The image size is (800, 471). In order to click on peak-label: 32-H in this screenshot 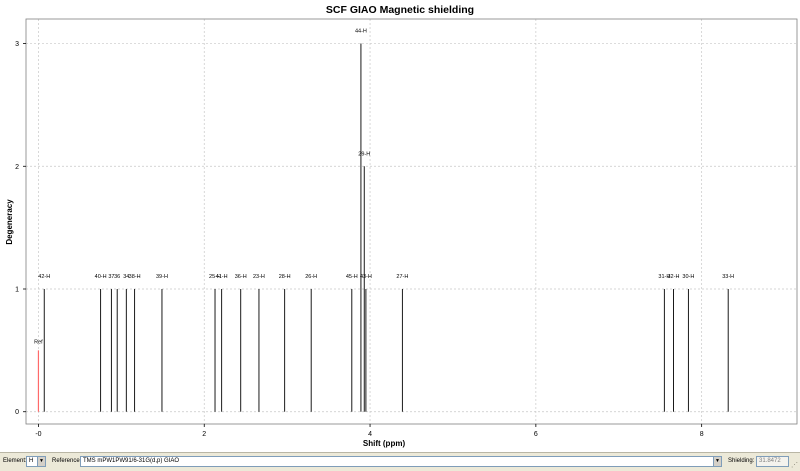, I will do `click(674, 277)`.